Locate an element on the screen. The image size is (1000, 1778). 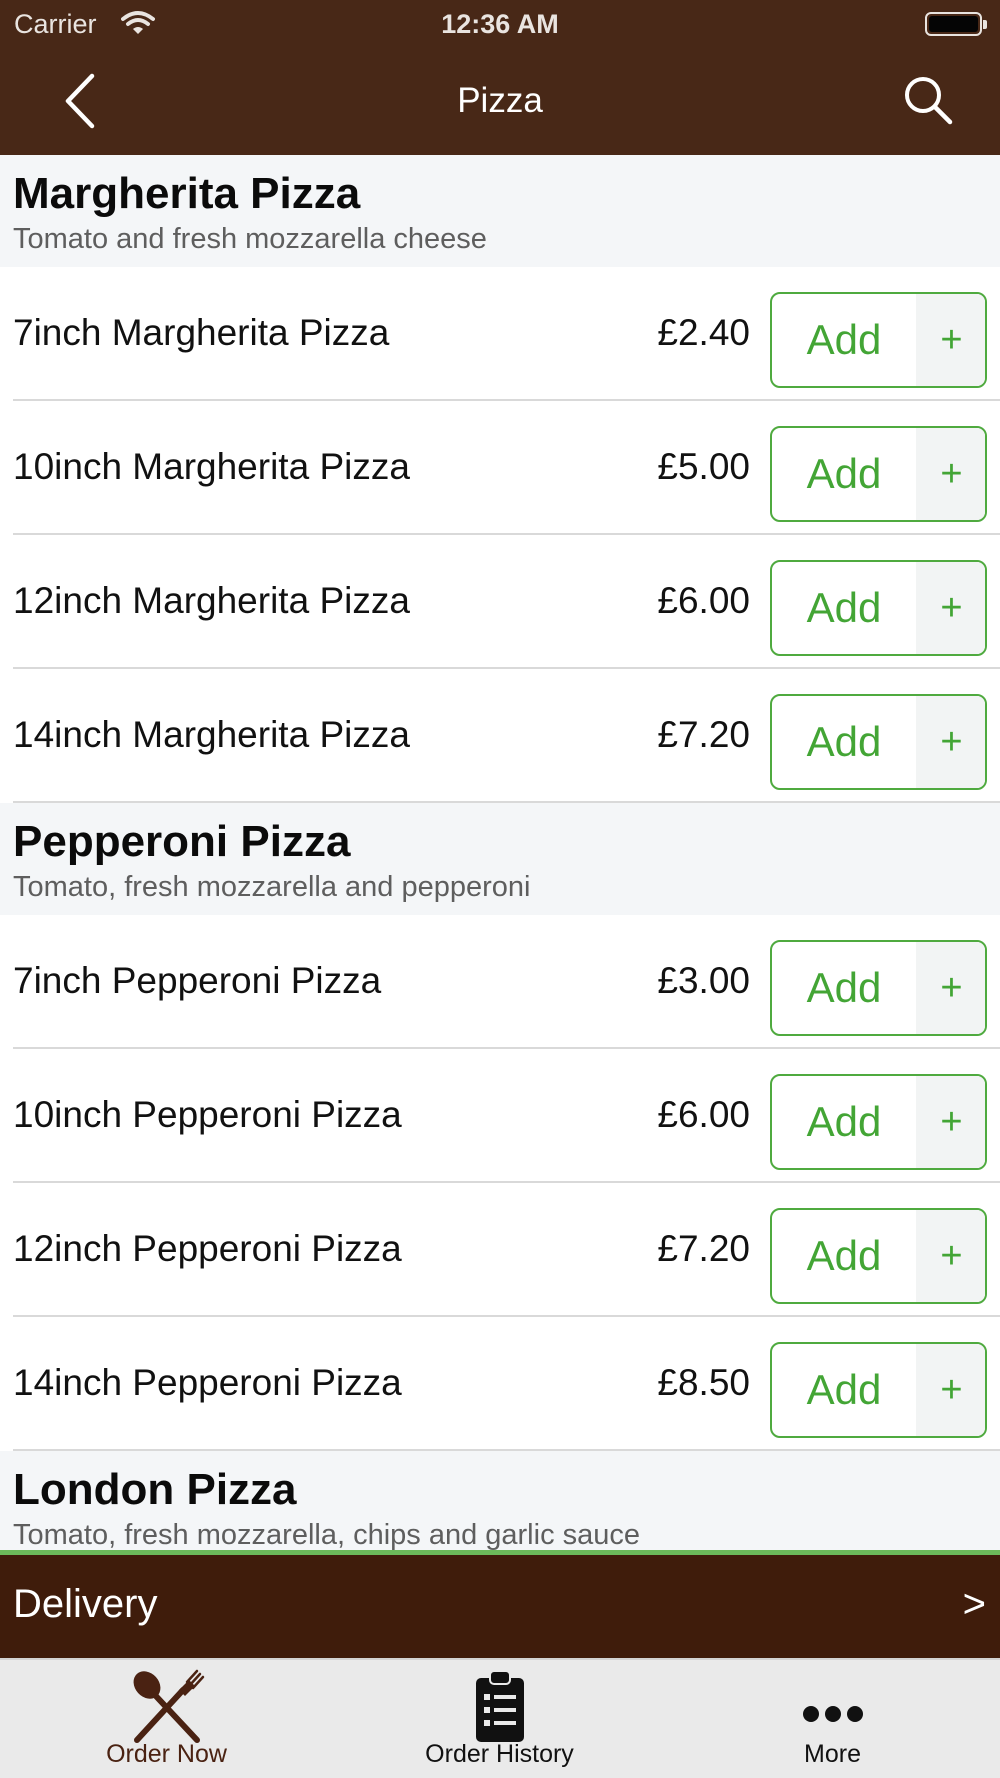
item-name: 12inch Pepperoni Pizza is located at coordinates (207, 1248).